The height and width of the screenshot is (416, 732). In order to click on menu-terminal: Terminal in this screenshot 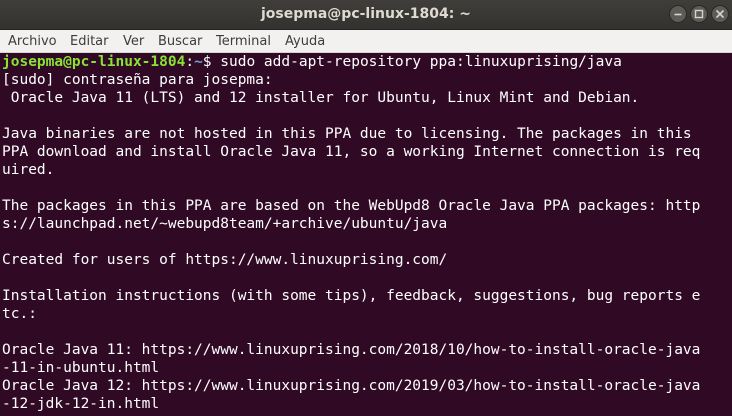, I will do `click(243, 42)`.